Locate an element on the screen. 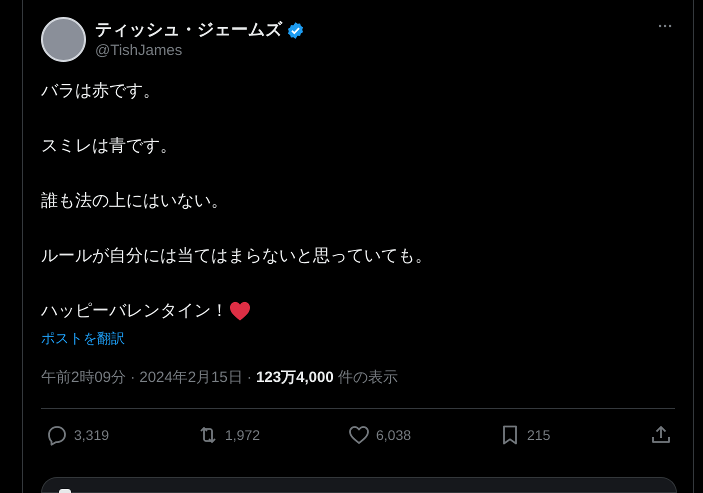 Image resolution: width=703 pixels, height=493 pixels. bookmark-button: 215 is located at coordinates (554, 435).